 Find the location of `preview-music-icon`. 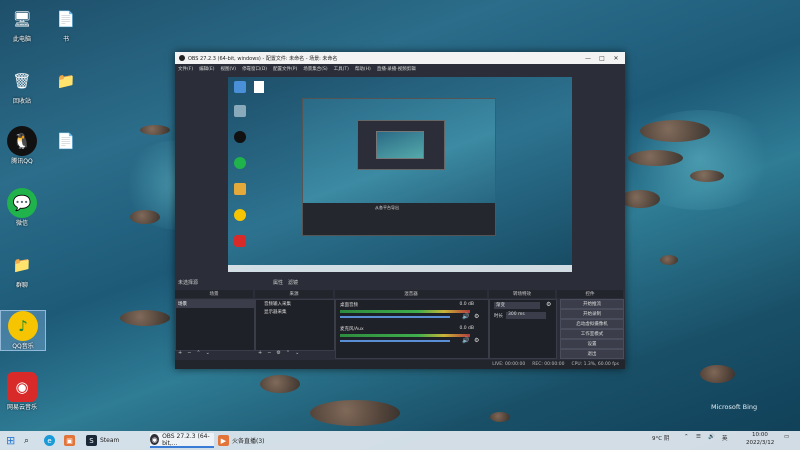

preview-music-icon is located at coordinates (240, 215).